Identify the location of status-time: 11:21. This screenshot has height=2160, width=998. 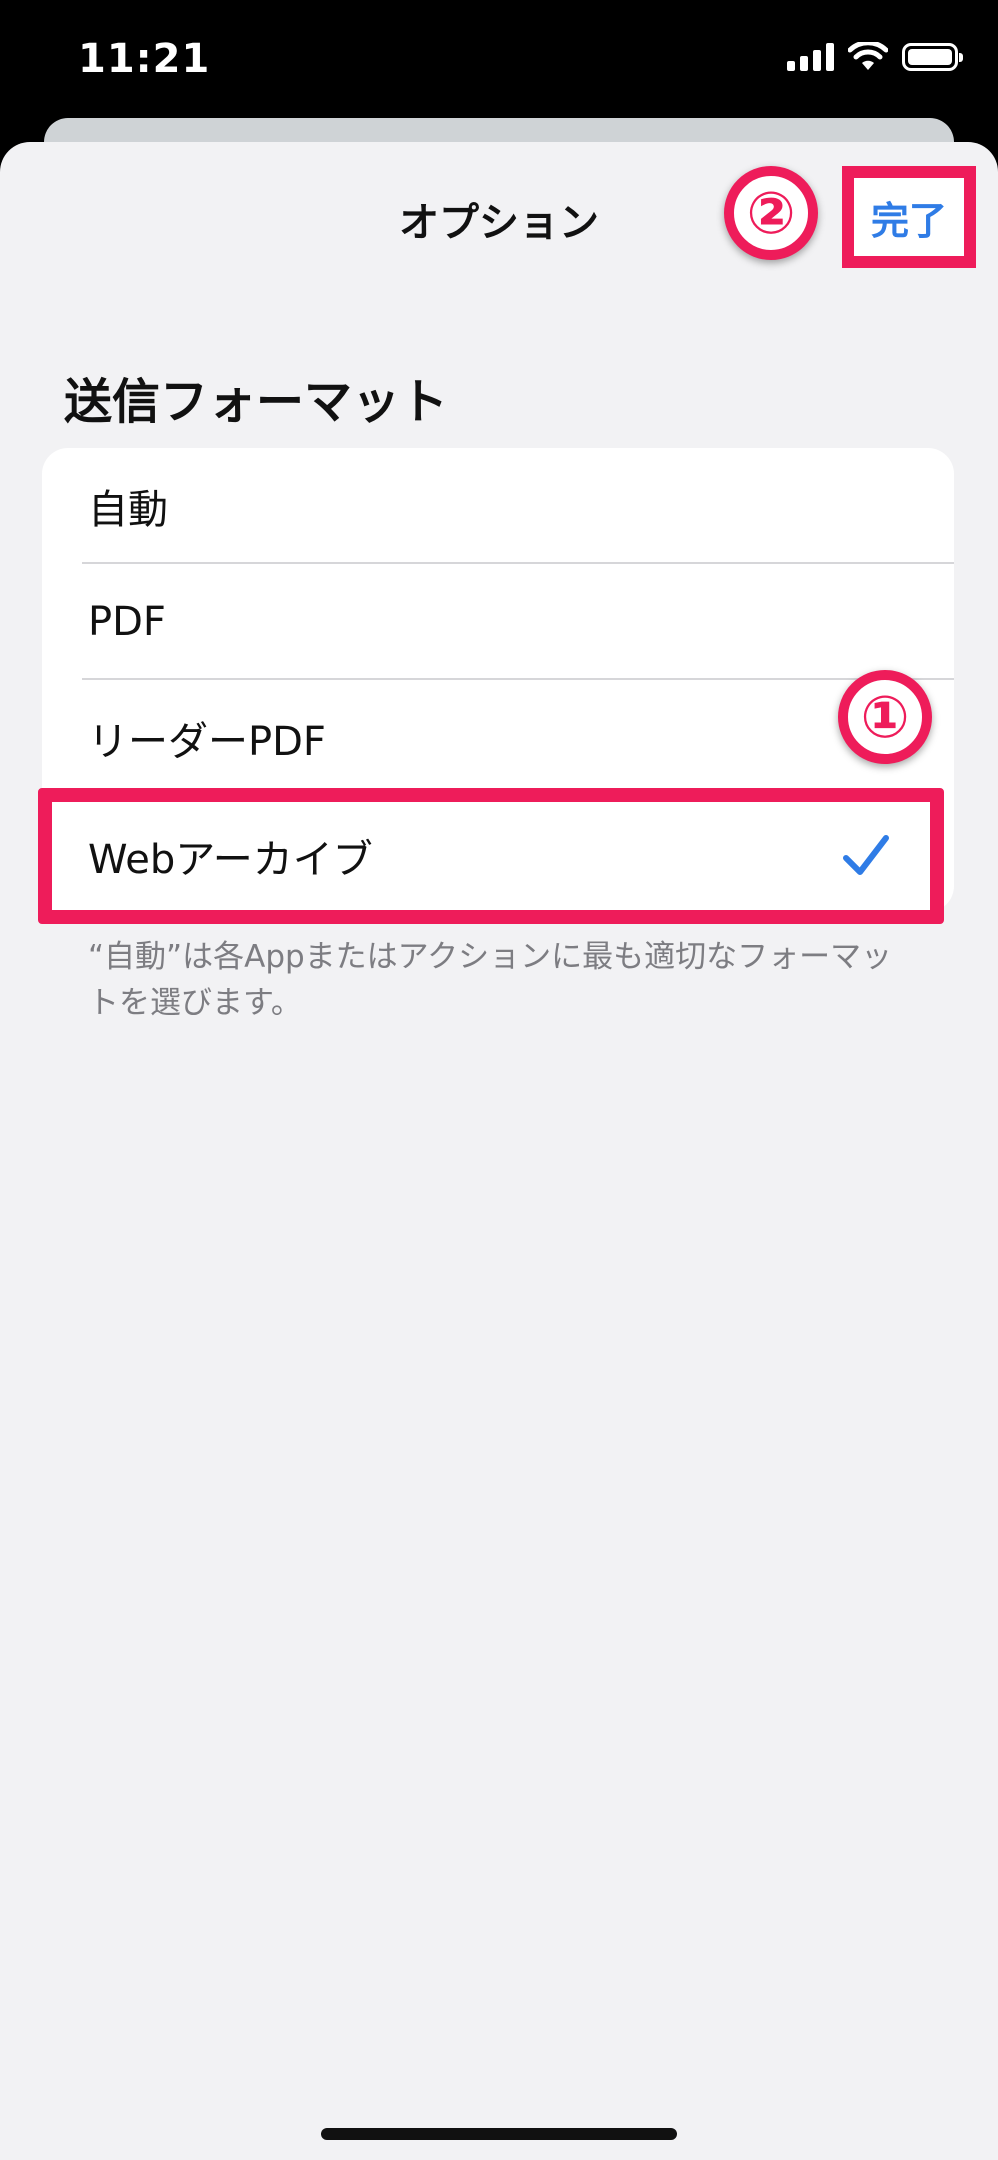
(144, 59).